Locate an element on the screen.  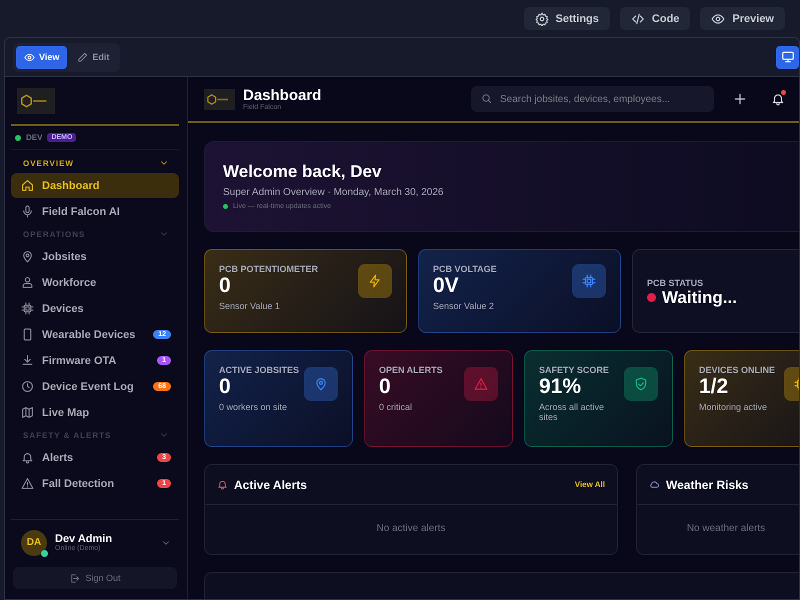
lightning-icon is located at coordinates (375, 281).